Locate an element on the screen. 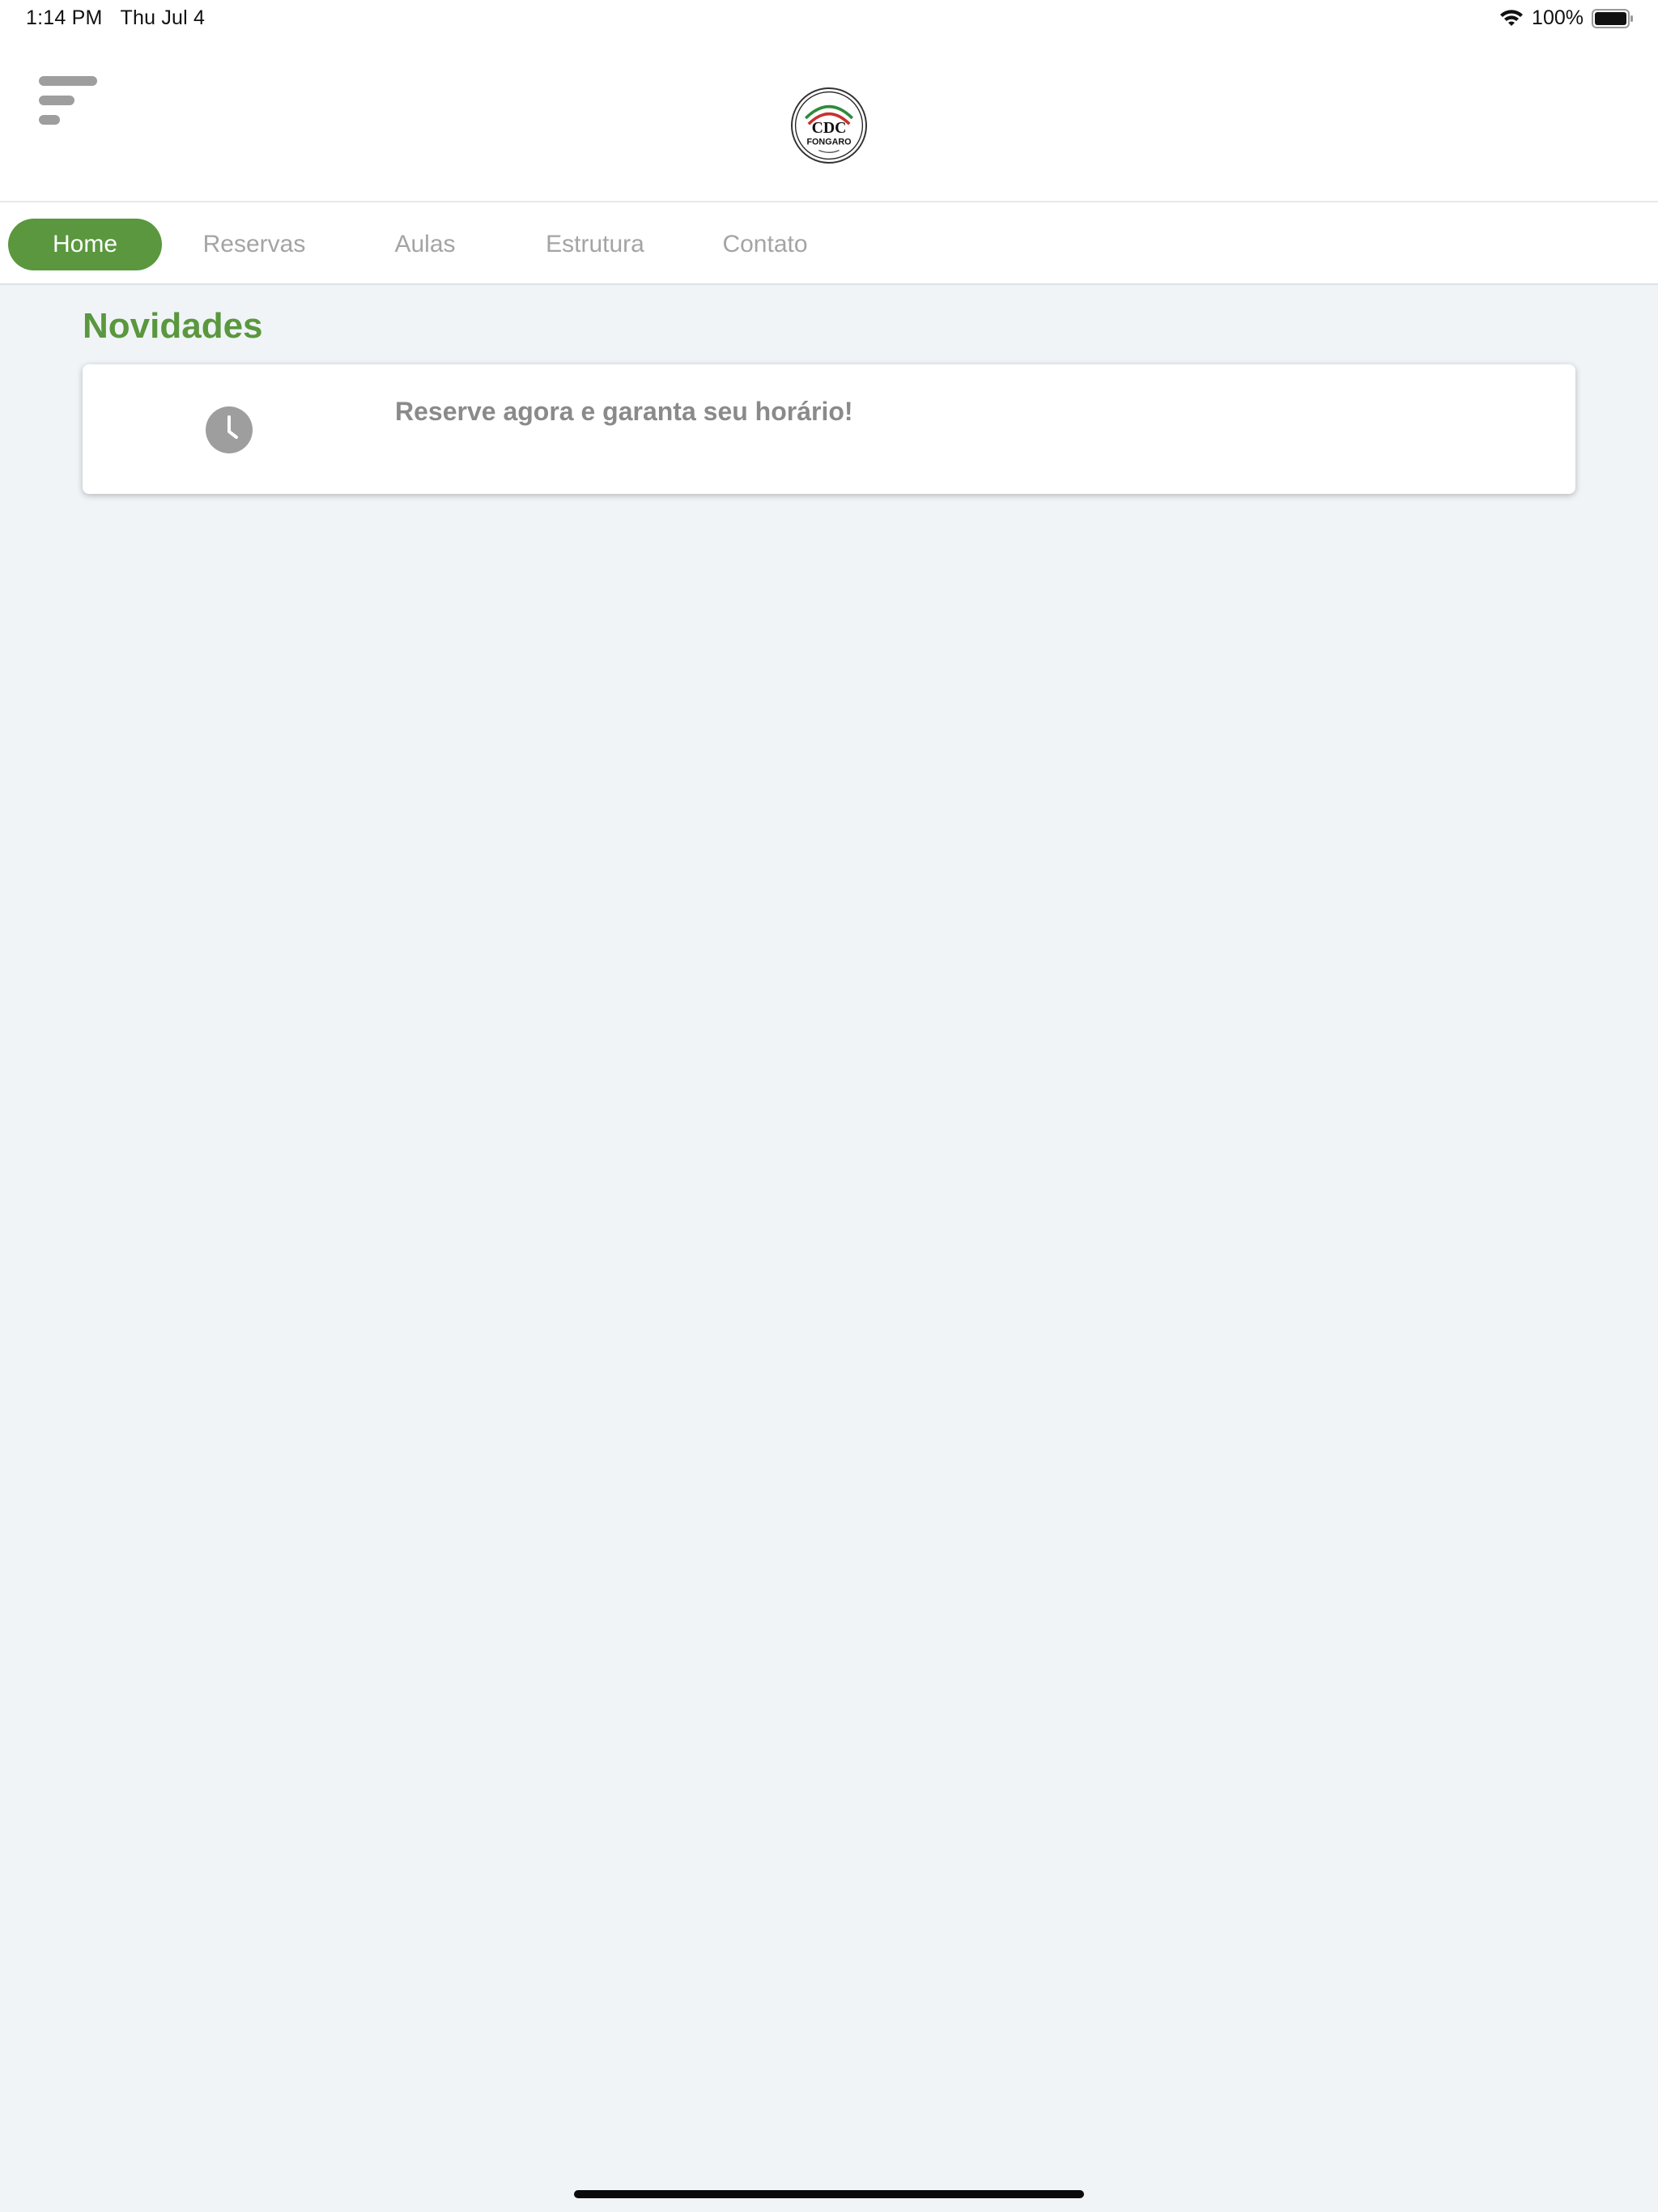 This screenshot has height=2212, width=1658. app-header: CDC FONGARO is located at coordinates (829, 121).